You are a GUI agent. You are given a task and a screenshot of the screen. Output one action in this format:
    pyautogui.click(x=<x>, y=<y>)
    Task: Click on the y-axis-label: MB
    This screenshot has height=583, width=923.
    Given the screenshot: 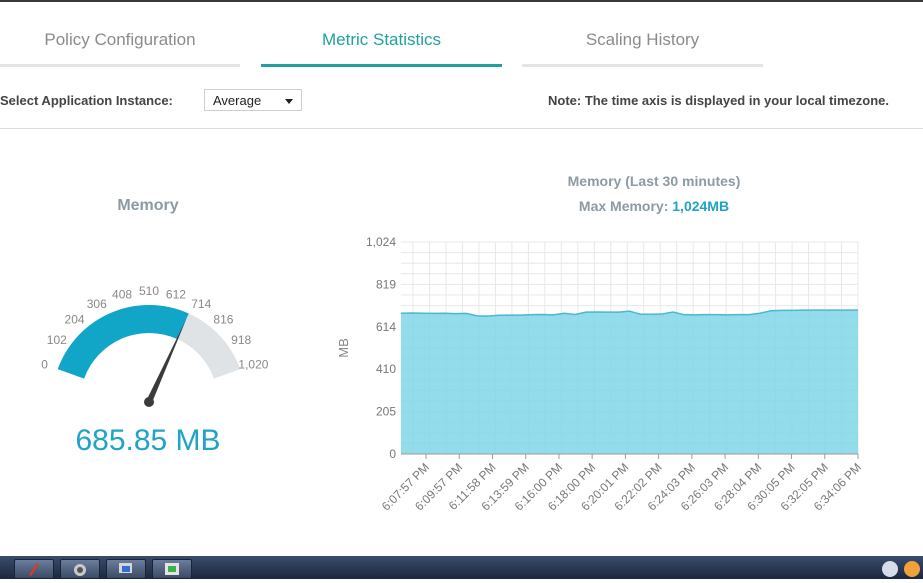 What is the action you would take?
    pyautogui.click(x=343, y=348)
    